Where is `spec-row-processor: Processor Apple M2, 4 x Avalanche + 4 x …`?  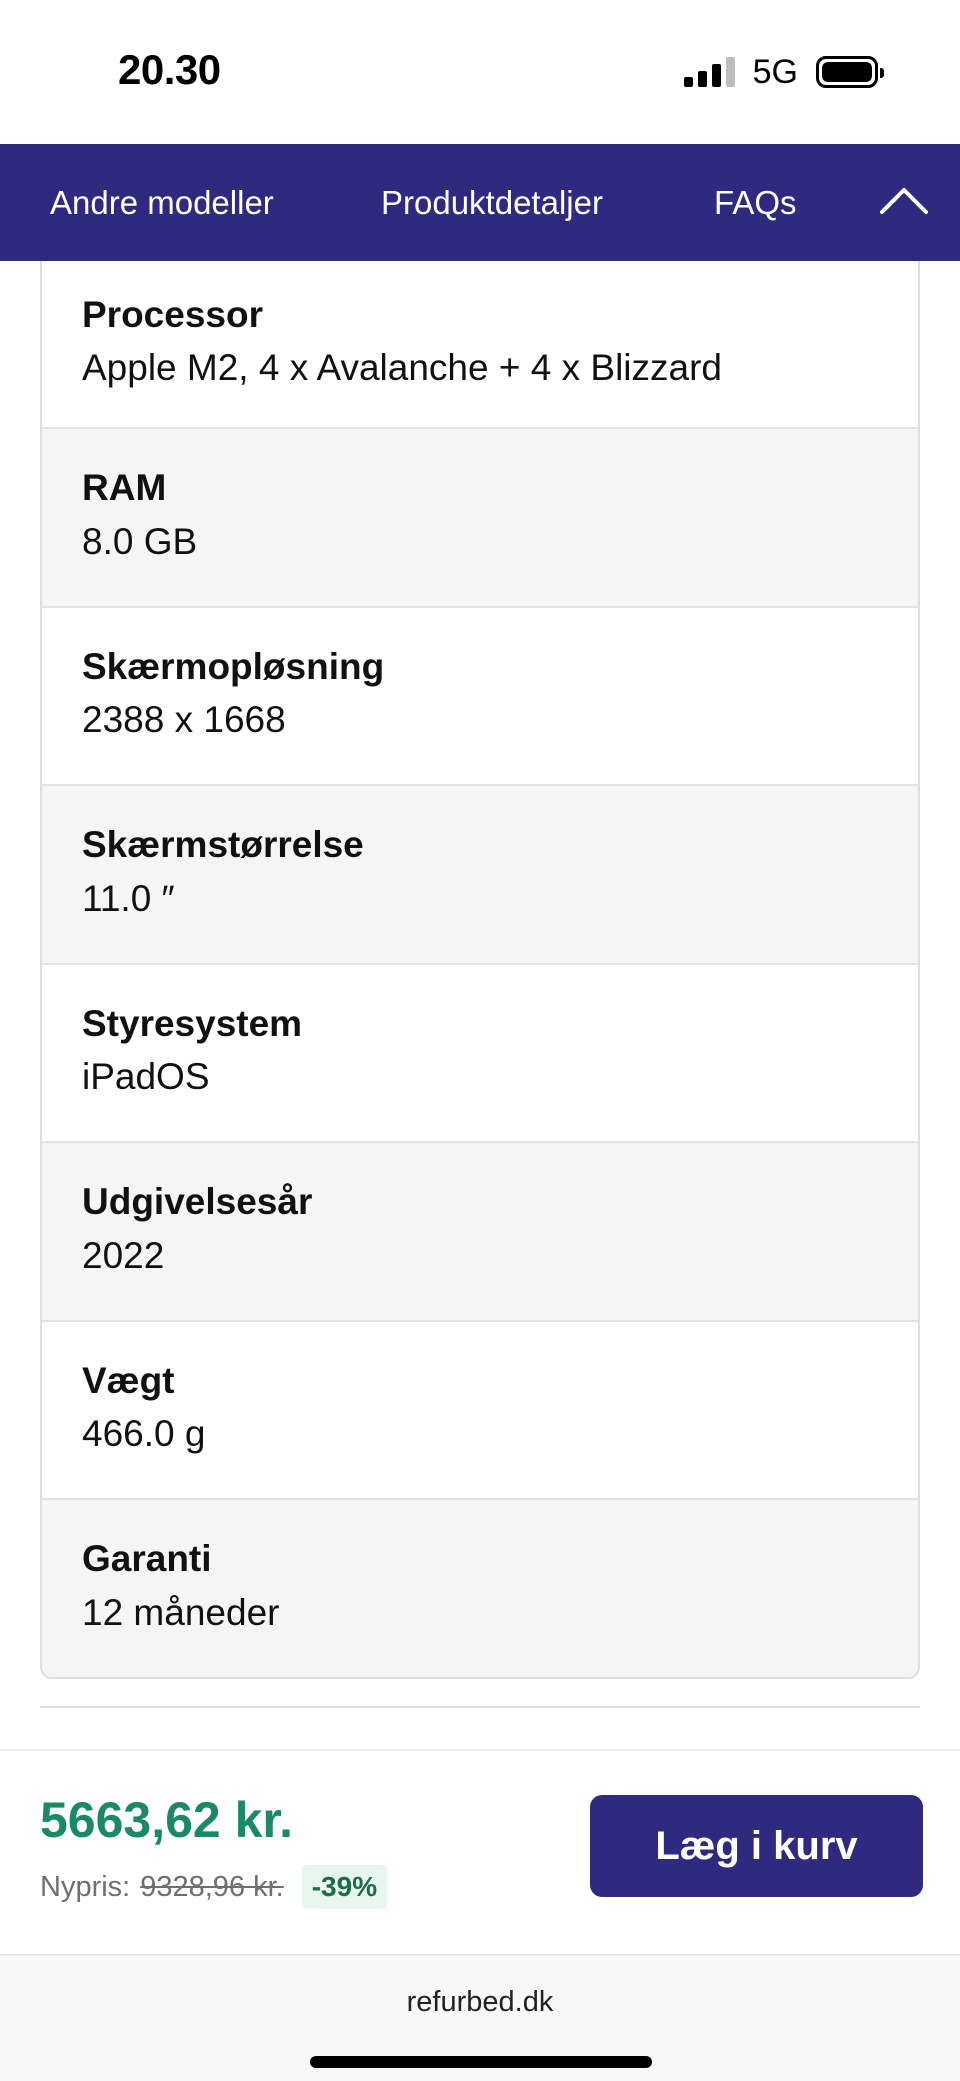
spec-row-processor: Processor Apple M2, 4 x Avalanche + 4 x … is located at coordinates (480, 344).